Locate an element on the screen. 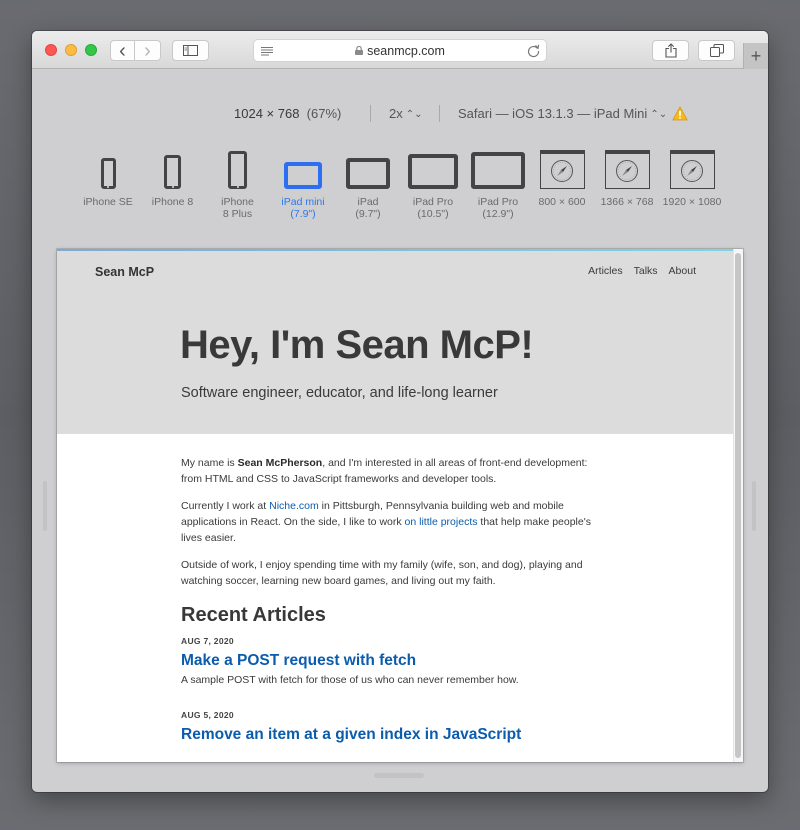 The width and height of the screenshot is (800, 830). device-iphone-8-plus: iPhone 8 Plus is located at coordinates (237, 184).